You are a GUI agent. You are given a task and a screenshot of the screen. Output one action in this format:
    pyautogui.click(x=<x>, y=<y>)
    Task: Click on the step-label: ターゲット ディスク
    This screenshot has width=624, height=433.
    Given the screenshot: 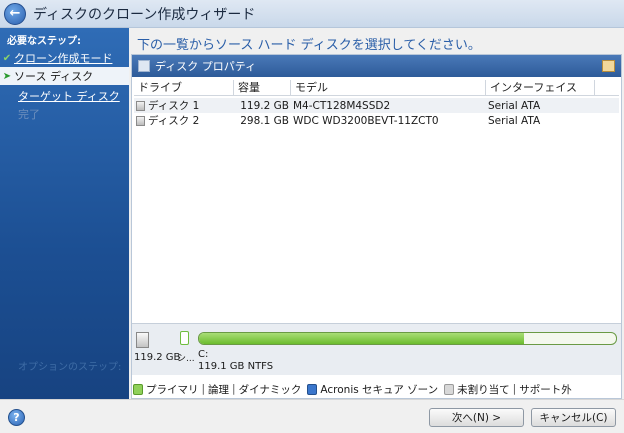 What is the action you would take?
    pyautogui.click(x=67, y=96)
    